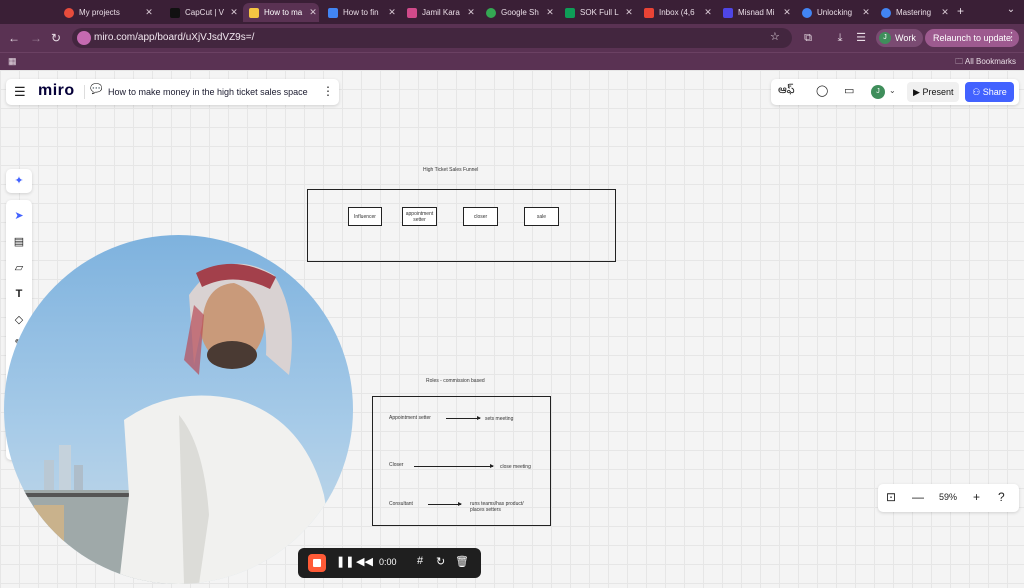 This screenshot has height=588, width=1024. Describe the element at coordinates (861, 38) in the screenshot. I see `reading-list-icon: ☰` at that location.